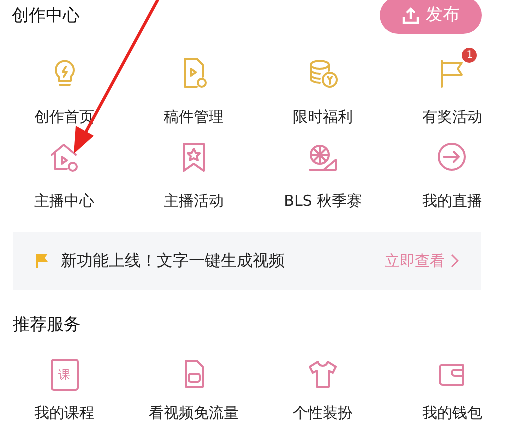 The image size is (517, 423). What do you see at coordinates (323, 412) in the screenshot?
I see `menu-item-label: 个性装扮` at bounding box center [323, 412].